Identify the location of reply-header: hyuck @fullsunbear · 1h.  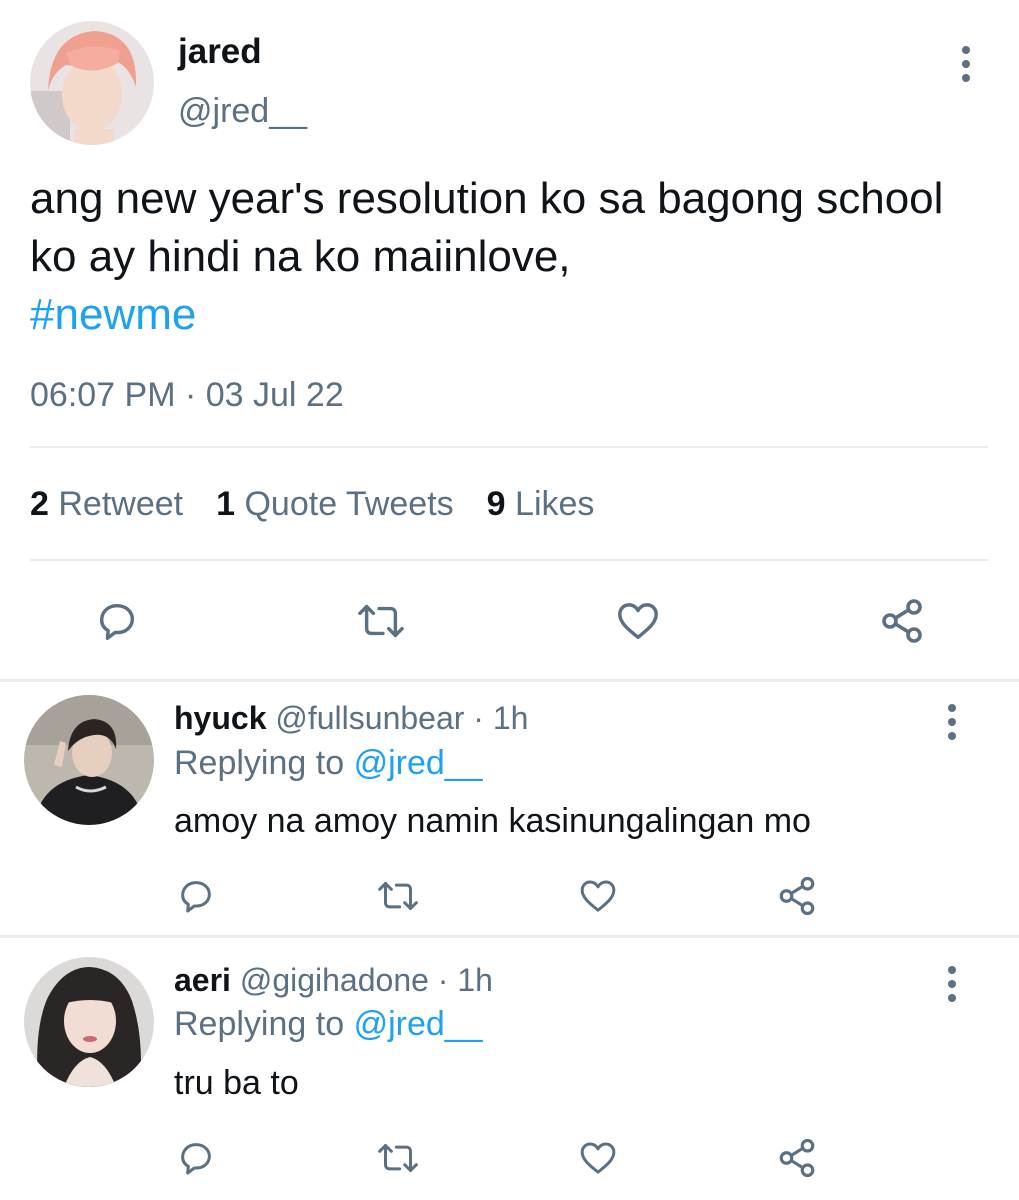
(351, 718).